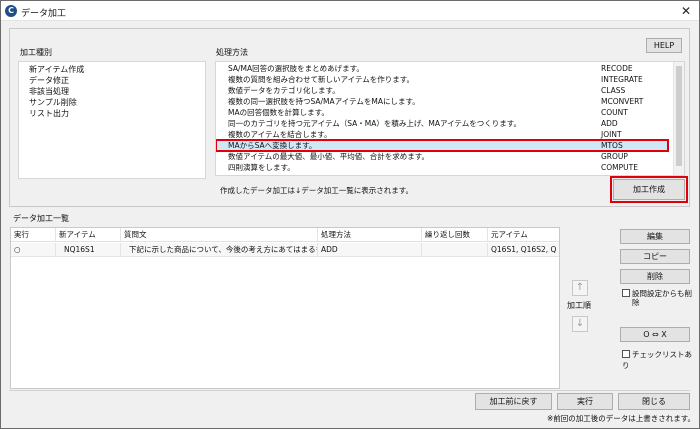 The width and height of the screenshot is (700, 429). I want to click on created-note: 作成したデータ加工は↓データ加工一覧に表示されます。, so click(317, 190).